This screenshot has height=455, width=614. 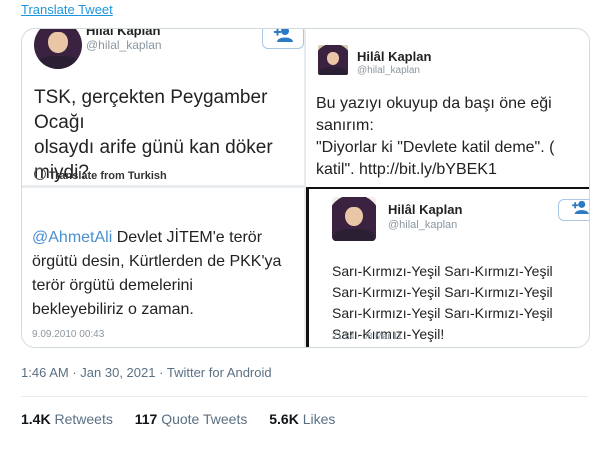 I want to click on translate-tweet-link: Translate Tweet, so click(x=67, y=9).